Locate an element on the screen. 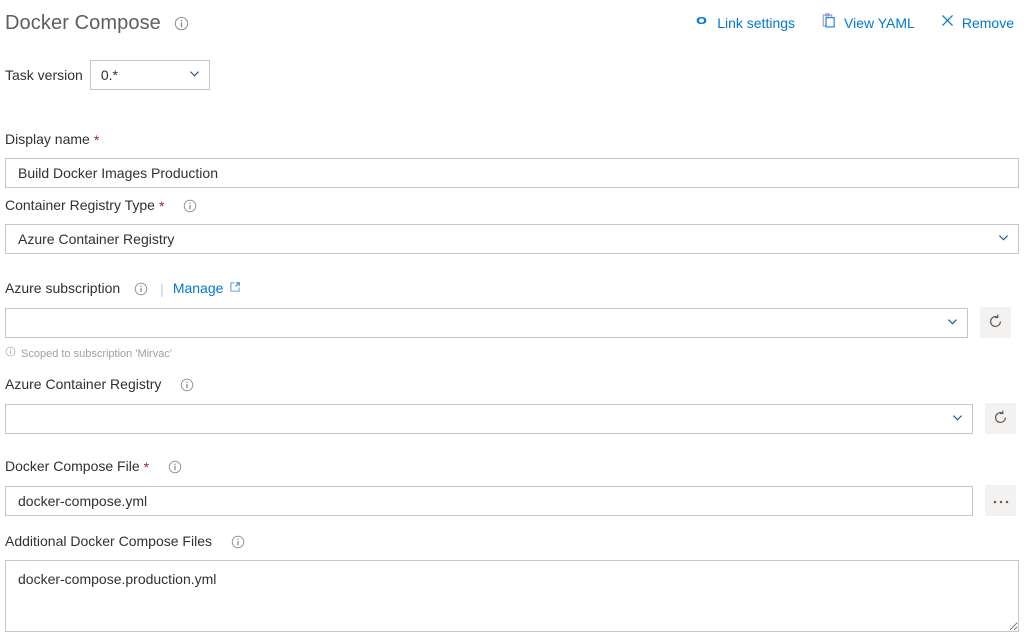 This screenshot has width=1024, height=632. additional-docker-compose-files-textarea: docker-compose.production.yml is located at coordinates (512, 596).